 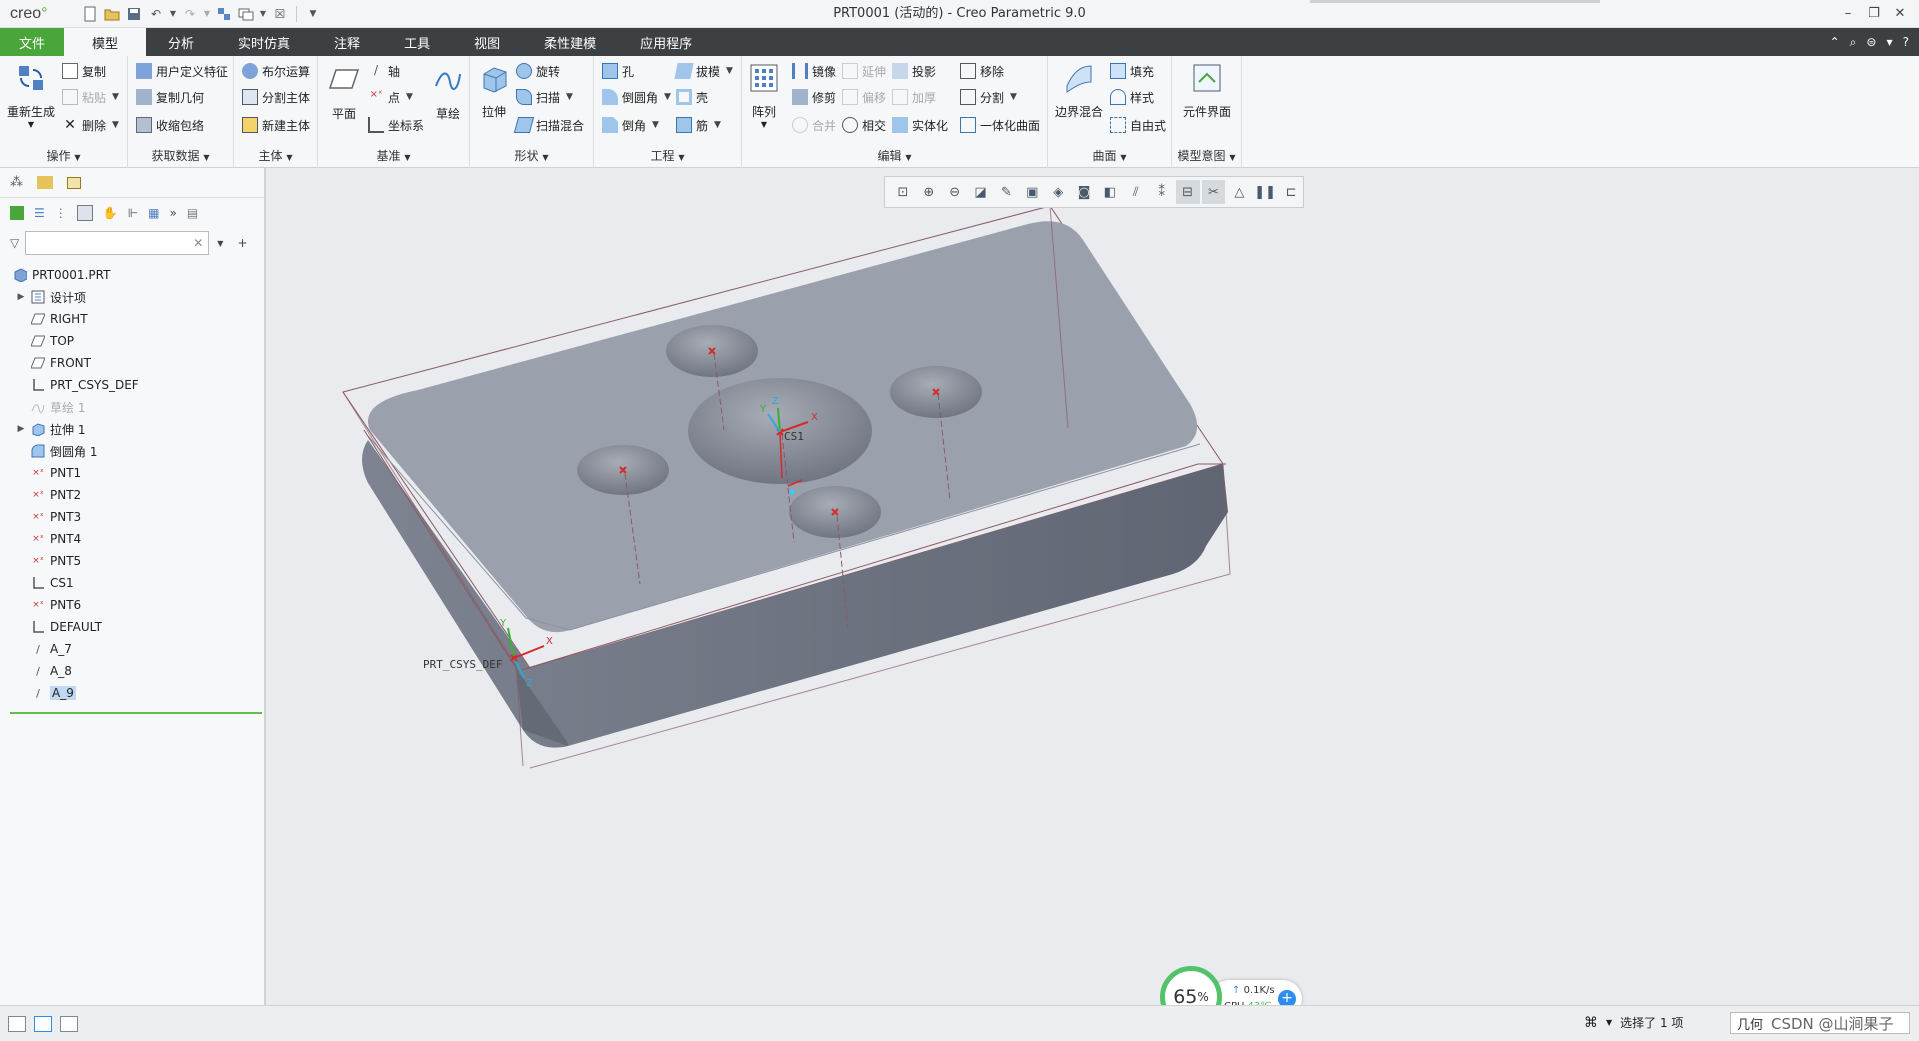 I want to click on tab-view: 视图, so click(x=487, y=42).